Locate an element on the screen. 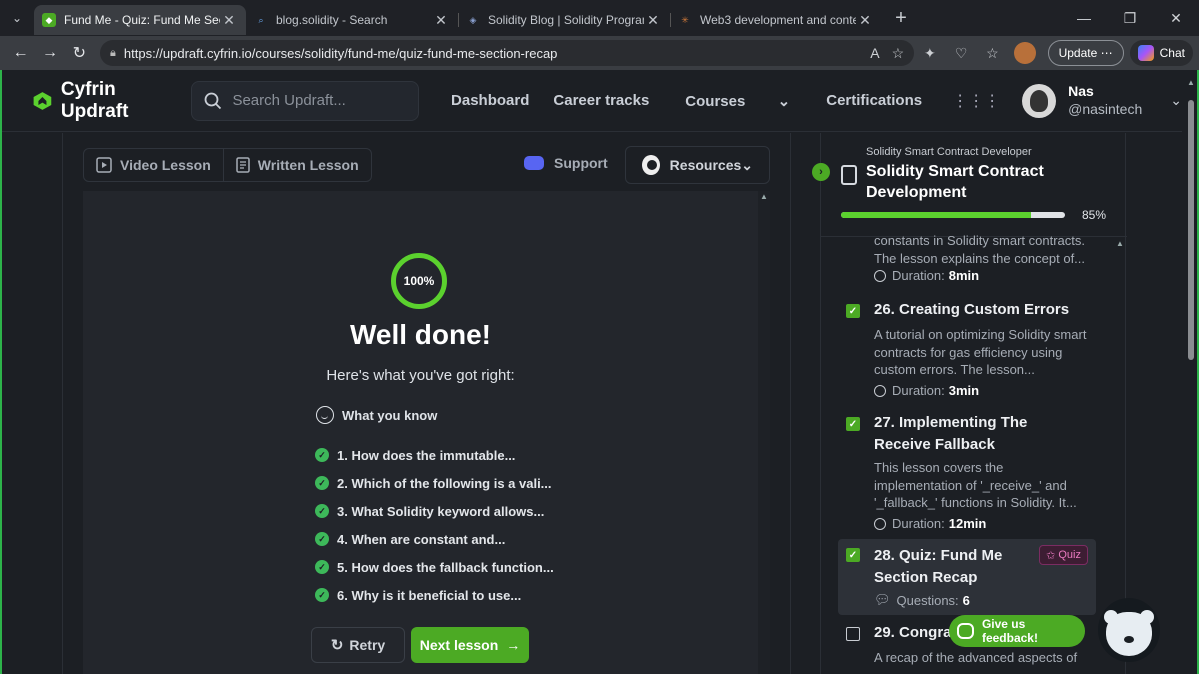 The width and height of the screenshot is (1199, 674). maximize-icon: ❐ is located at coordinates (1130, 18).